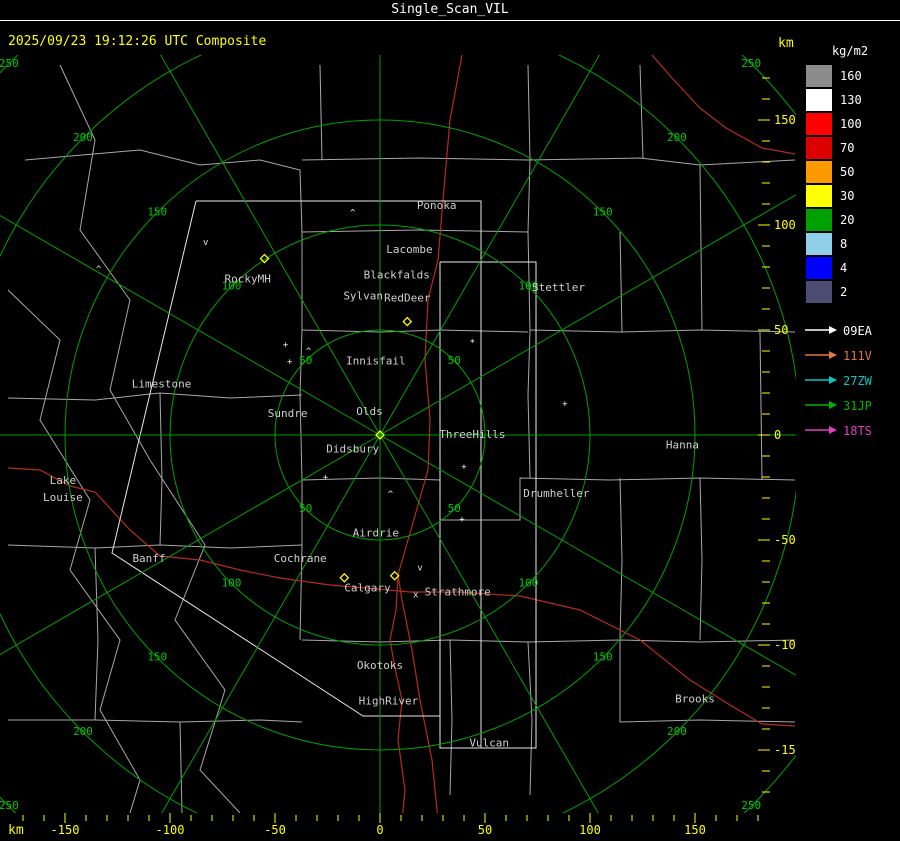  Describe the element at coordinates (148, 558) in the screenshot. I see `city-label: Banff` at that location.